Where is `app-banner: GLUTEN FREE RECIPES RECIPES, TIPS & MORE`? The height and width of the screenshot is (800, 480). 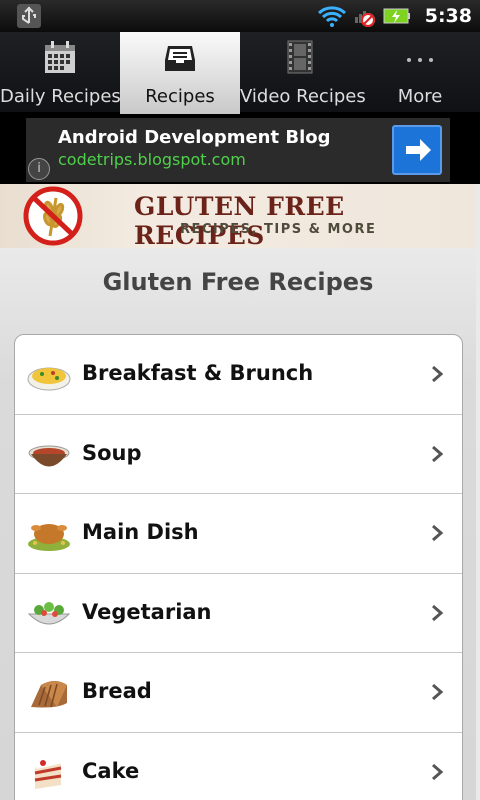 app-banner: GLUTEN FREE RECIPES RECIPES, TIPS & MORE is located at coordinates (238, 217).